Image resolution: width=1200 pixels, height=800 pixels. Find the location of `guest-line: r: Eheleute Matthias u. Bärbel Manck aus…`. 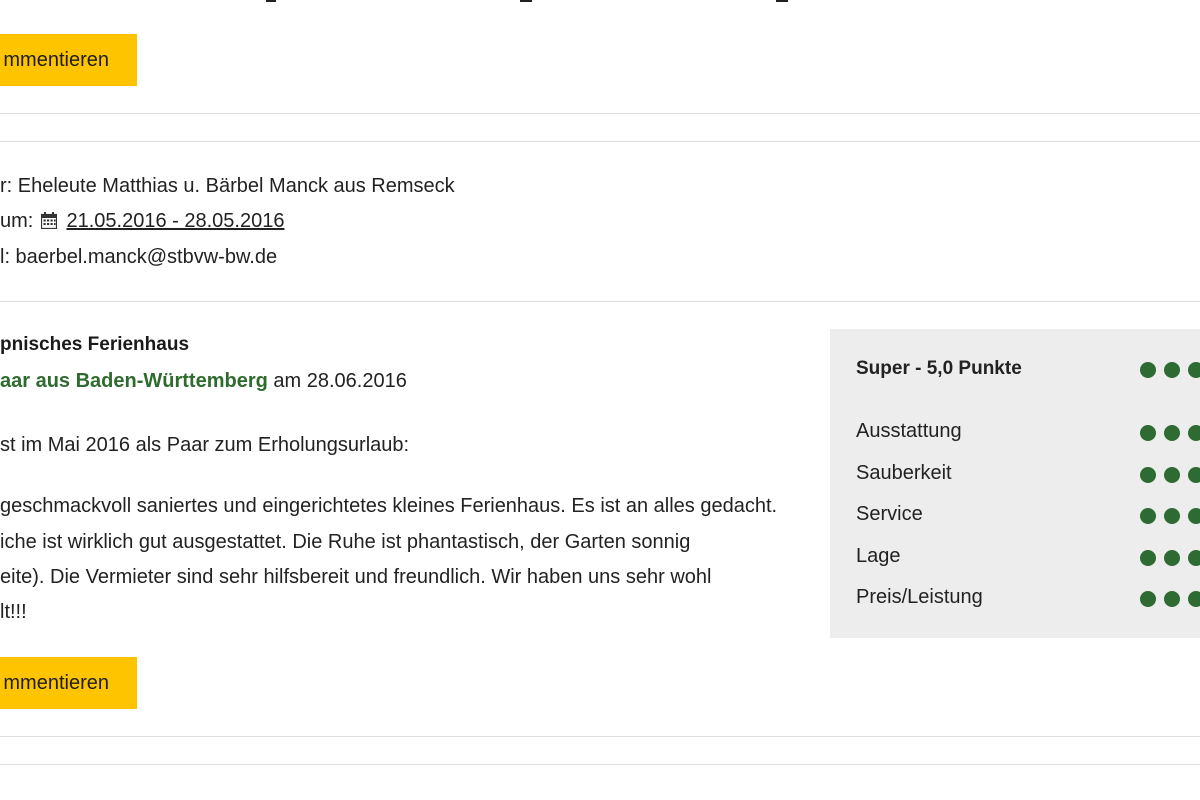

guest-line: r: Eheleute Matthias u. Bärbel Manck aus… is located at coordinates (227, 186).